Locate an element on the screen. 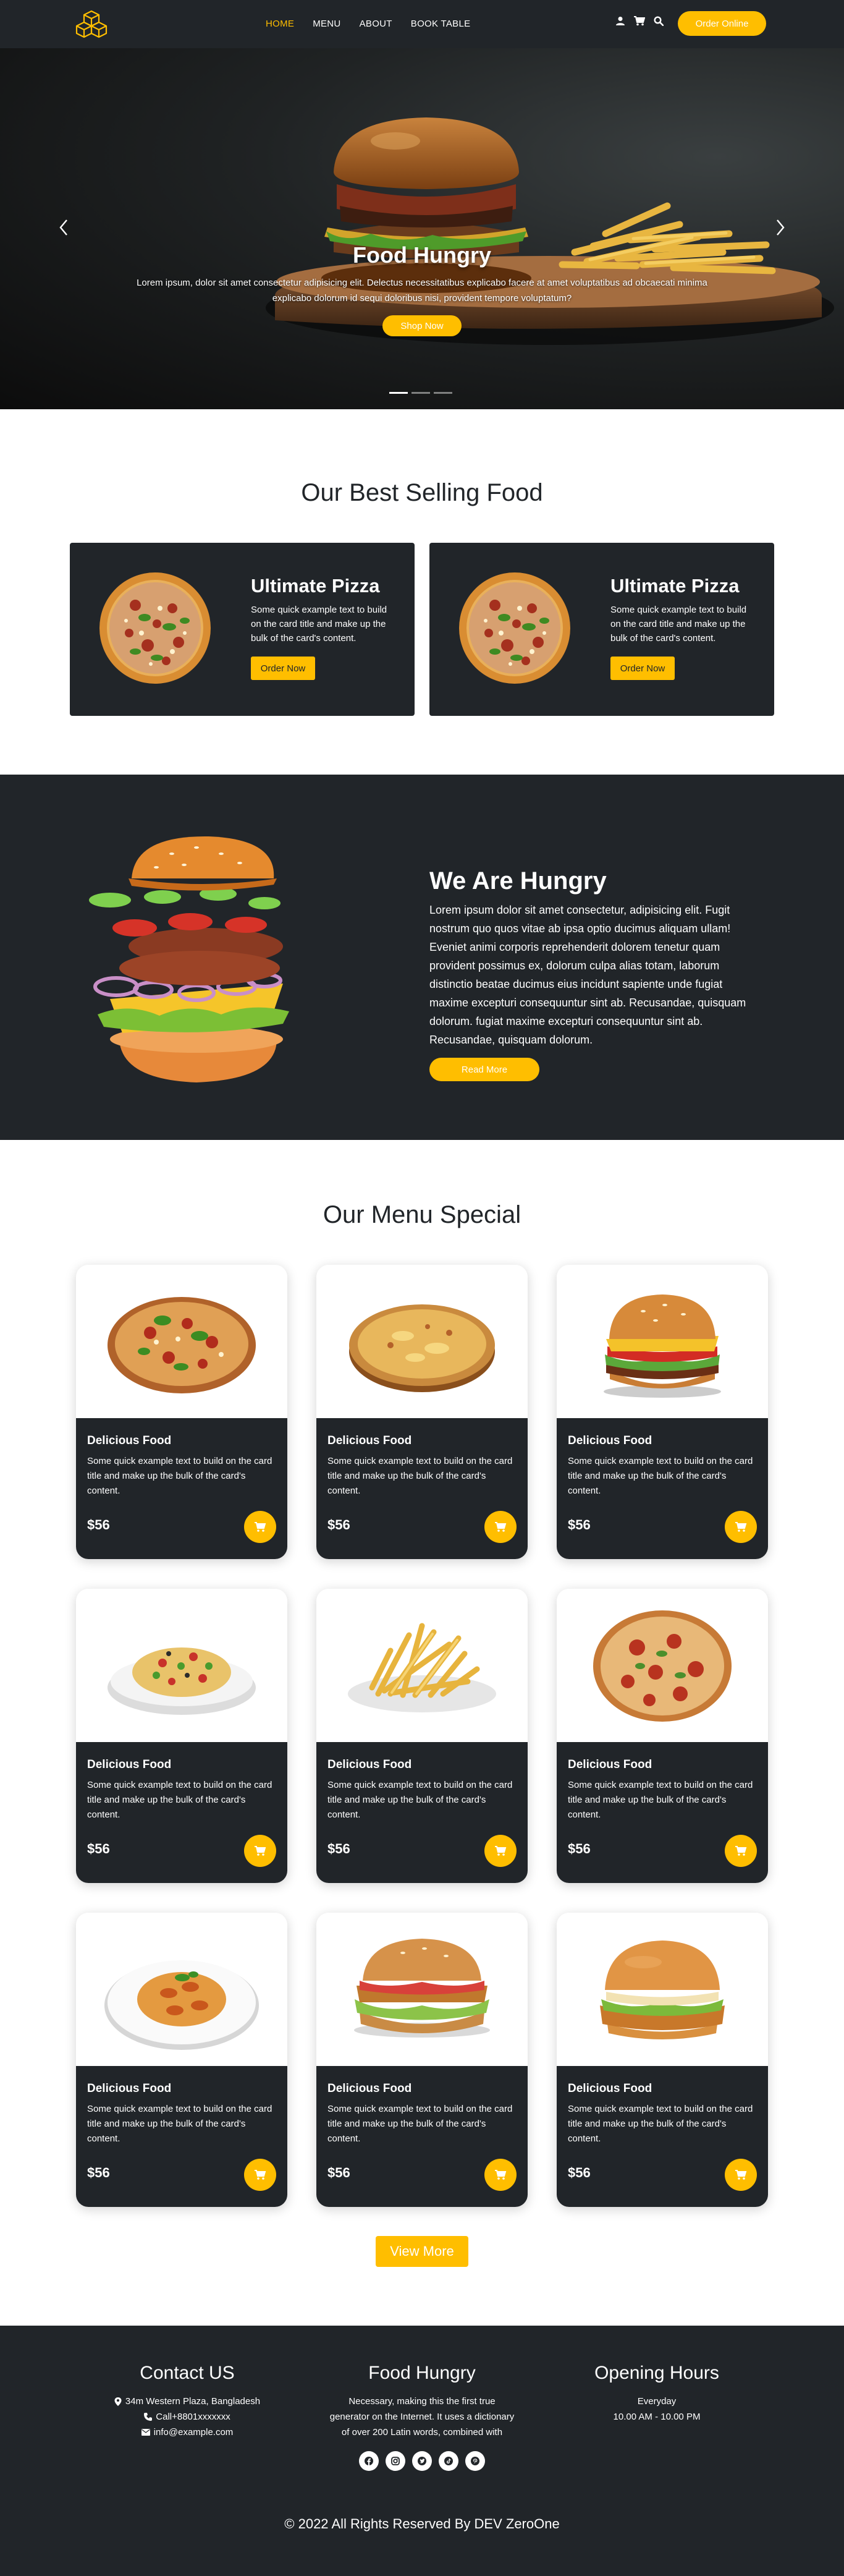  twitter-icon is located at coordinates (422, 2461).